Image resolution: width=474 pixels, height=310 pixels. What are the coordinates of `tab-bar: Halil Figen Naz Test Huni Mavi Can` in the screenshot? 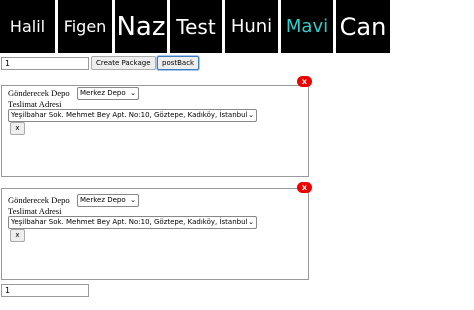 It's located at (196, 26).